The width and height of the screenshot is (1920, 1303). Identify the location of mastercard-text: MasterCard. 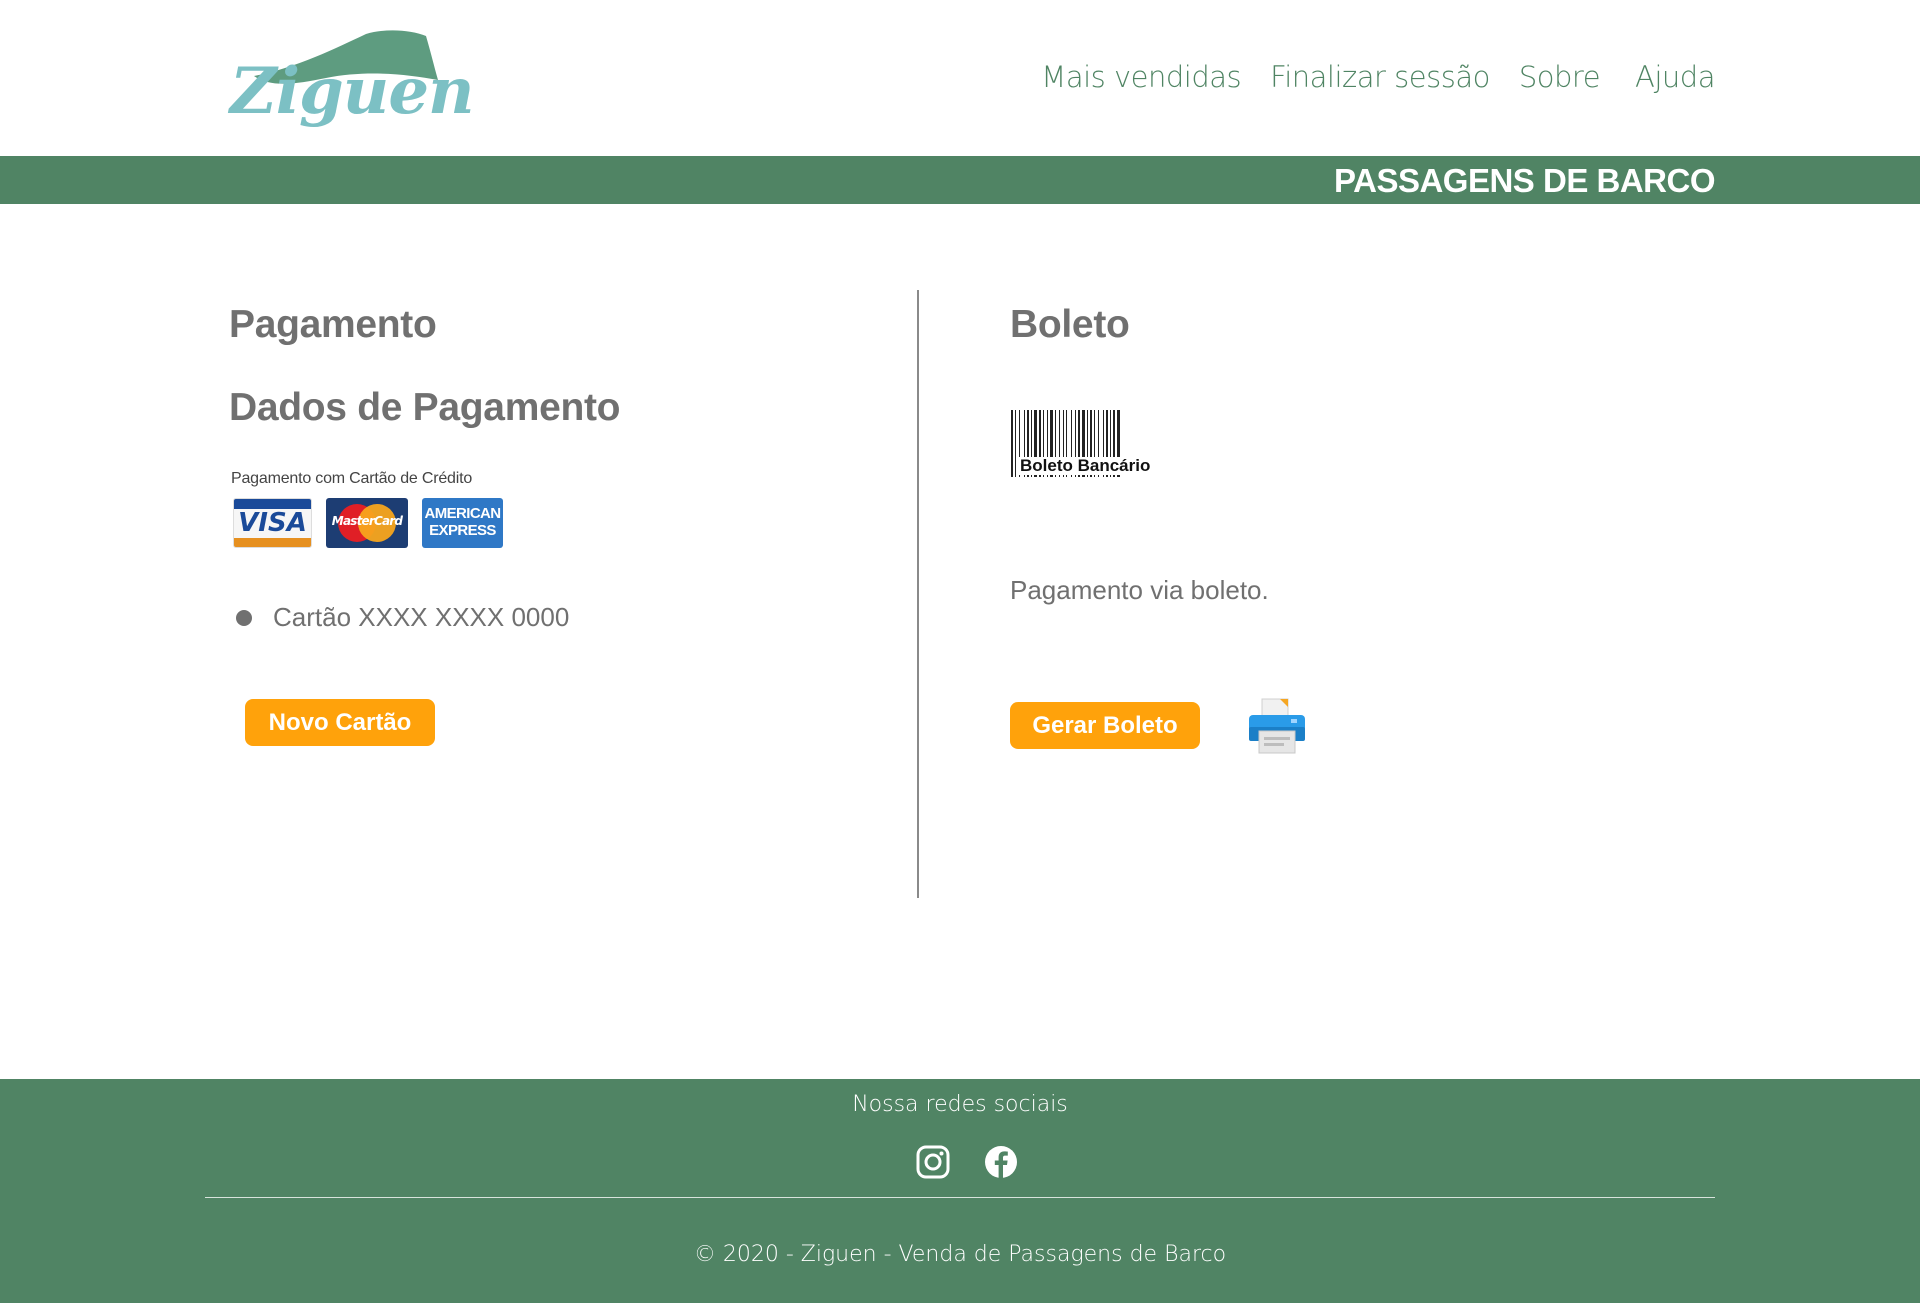
(367, 521).